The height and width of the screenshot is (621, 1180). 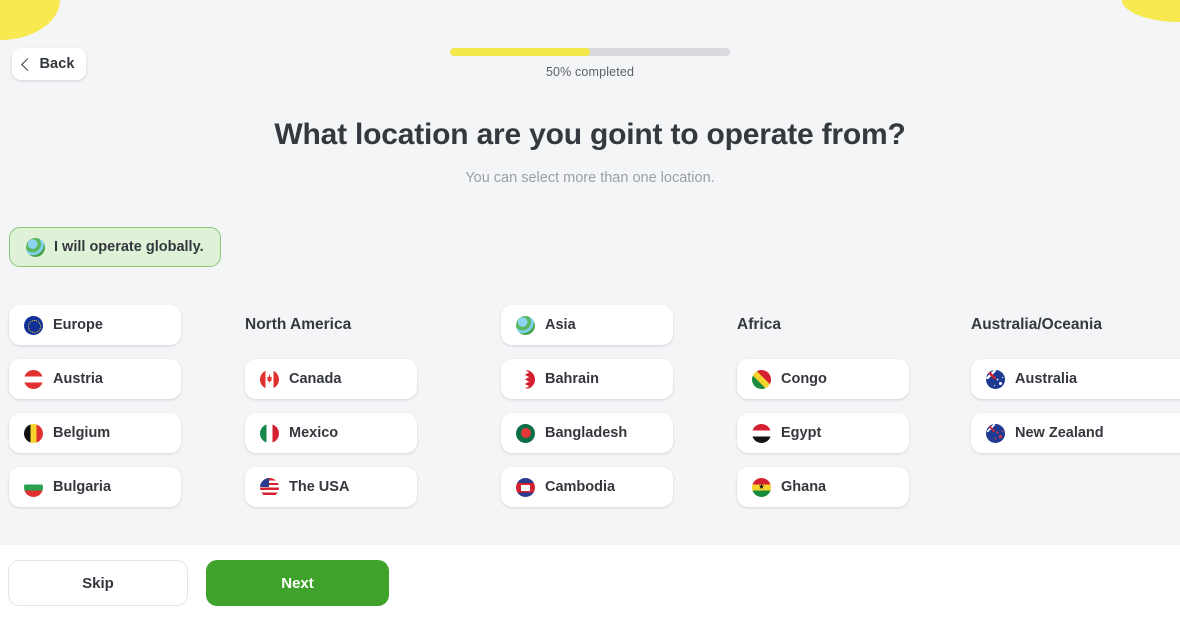 I want to click on country-option-bangladesh: Bangladesh, so click(x=587, y=433).